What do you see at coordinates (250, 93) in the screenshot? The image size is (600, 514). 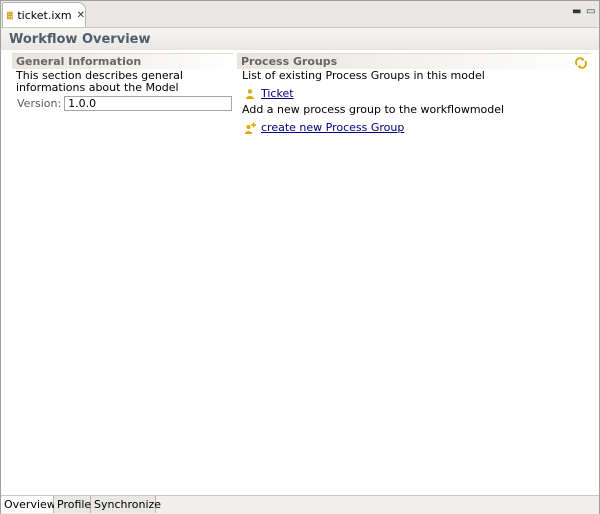 I see `process-group-icon` at bounding box center [250, 93].